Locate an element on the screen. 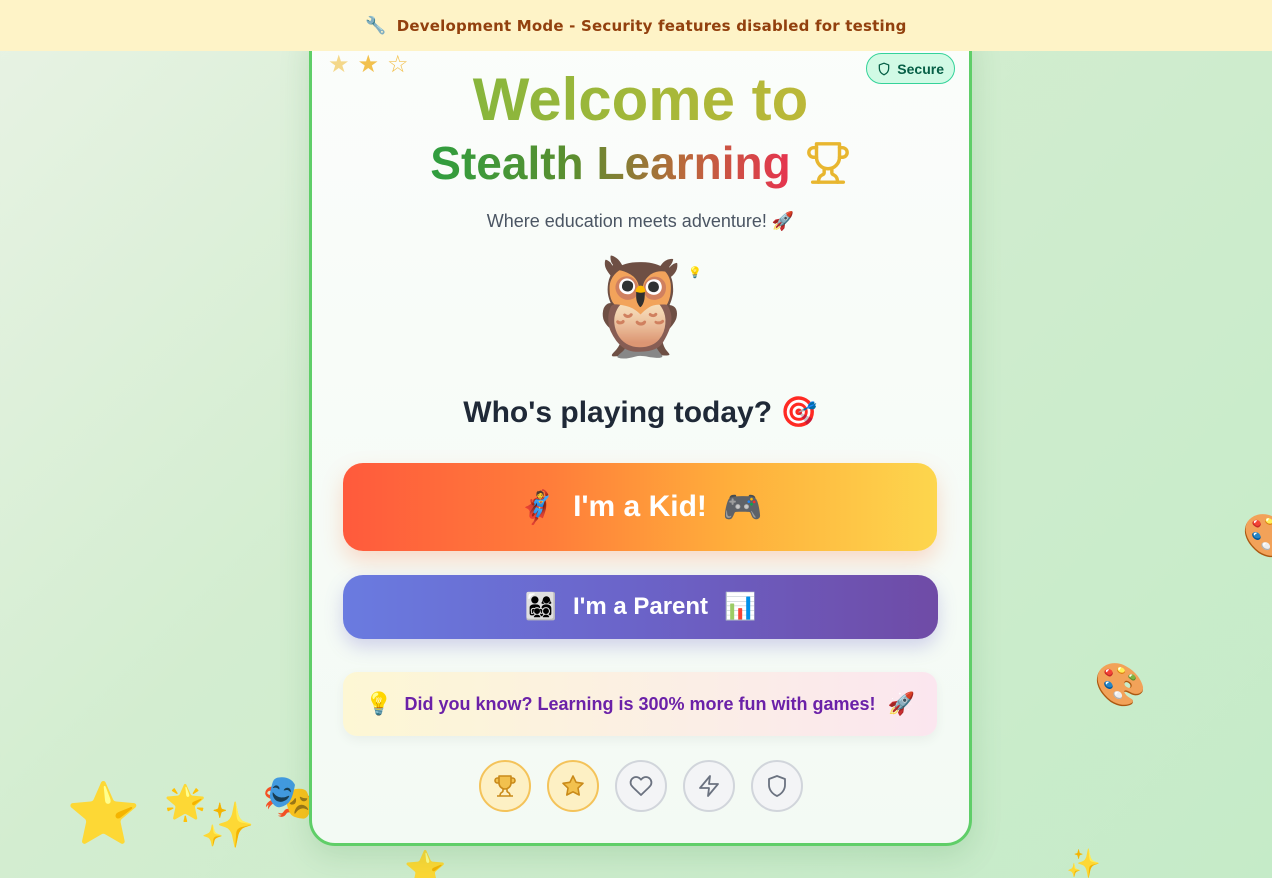 The width and height of the screenshot is (1272, 878). lightning-icon is located at coordinates (708, 786).